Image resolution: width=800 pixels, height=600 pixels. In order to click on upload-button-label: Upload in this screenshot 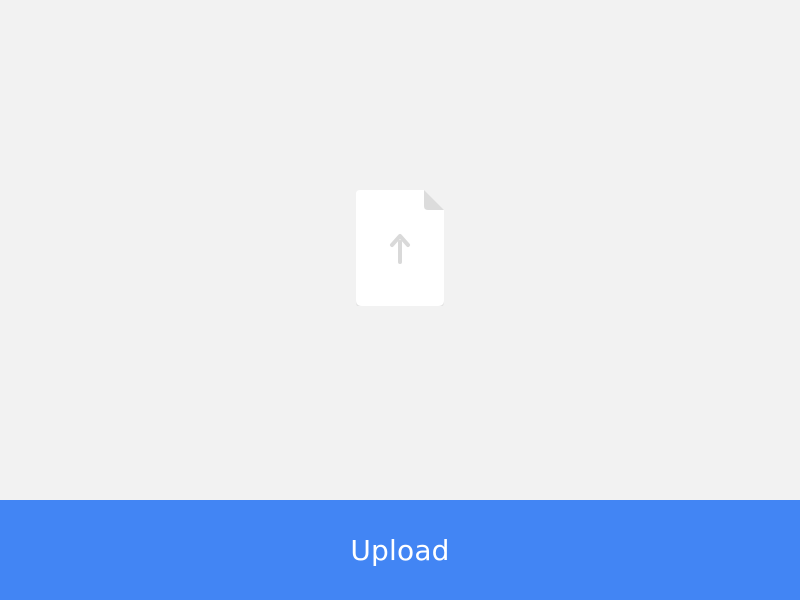, I will do `click(400, 550)`.